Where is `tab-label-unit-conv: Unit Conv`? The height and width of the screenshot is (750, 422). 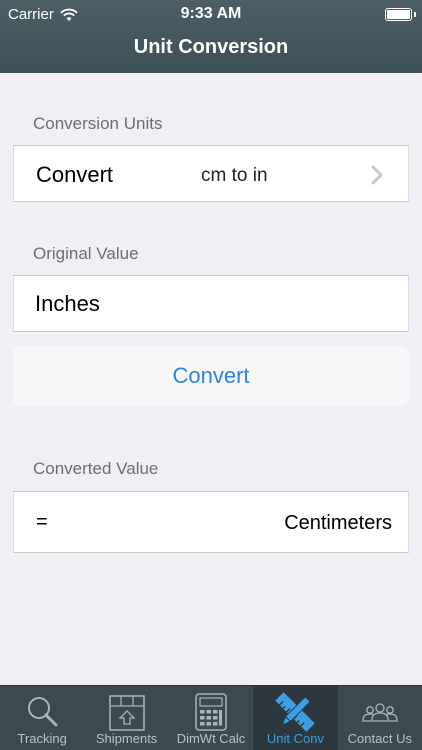
tab-label-unit-conv: Unit Conv is located at coordinates (295, 738).